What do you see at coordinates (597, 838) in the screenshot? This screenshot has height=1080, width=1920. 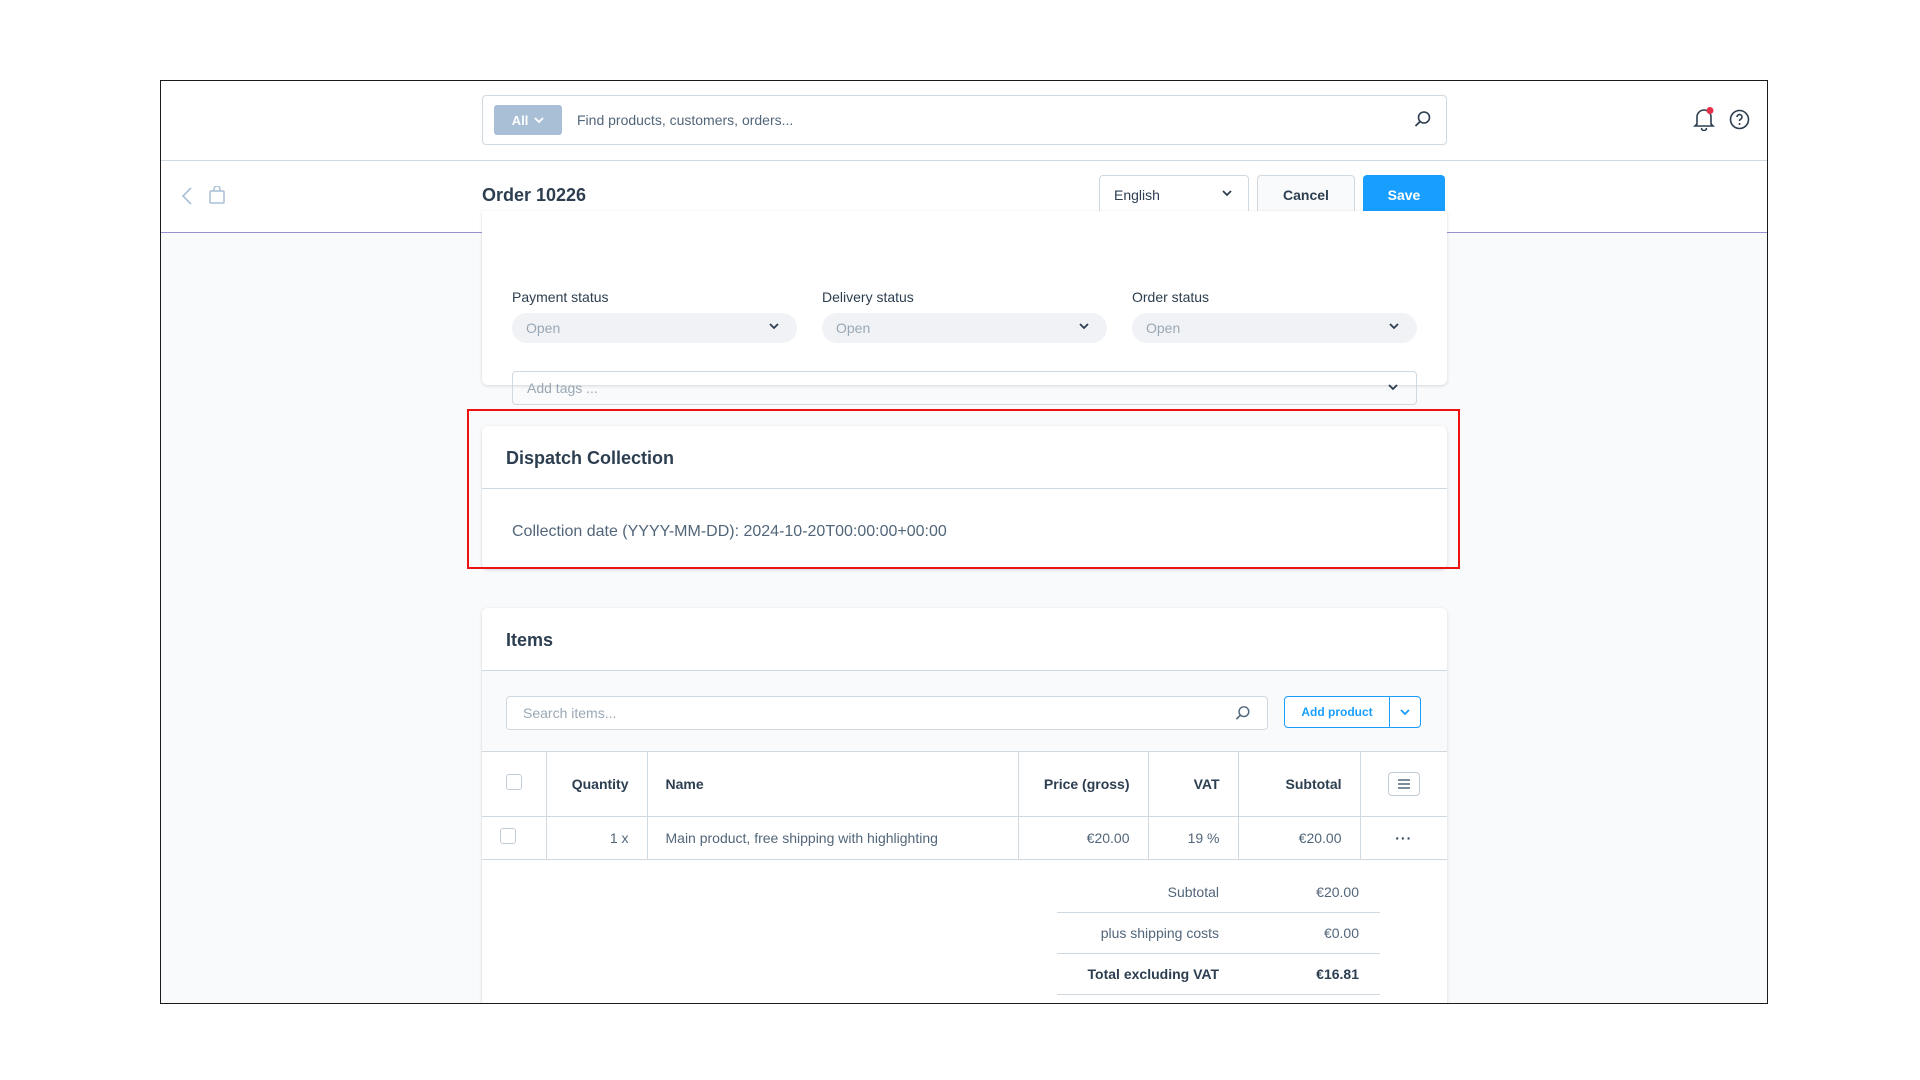 I see `quantity-cell: 1 x` at bounding box center [597, 838].